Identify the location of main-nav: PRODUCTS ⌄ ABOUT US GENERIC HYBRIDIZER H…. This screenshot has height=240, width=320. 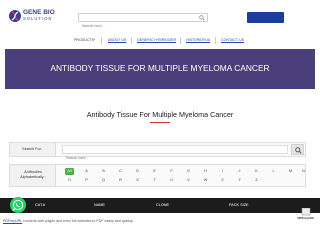
(160, 41).